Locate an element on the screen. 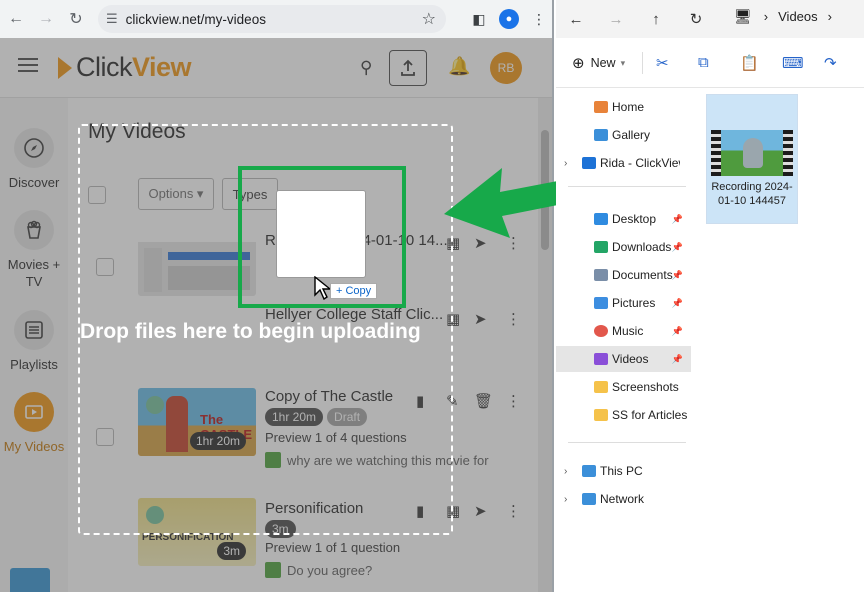  rename-icon: ⌨ is located at coordinates (793, 63).